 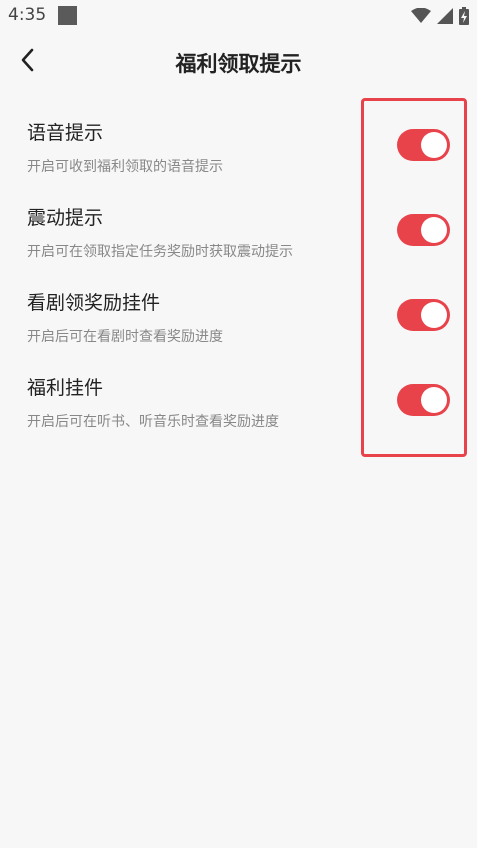 I want to click on setting-title: 看剧领奖励挂件, so click(x=94, y=303).